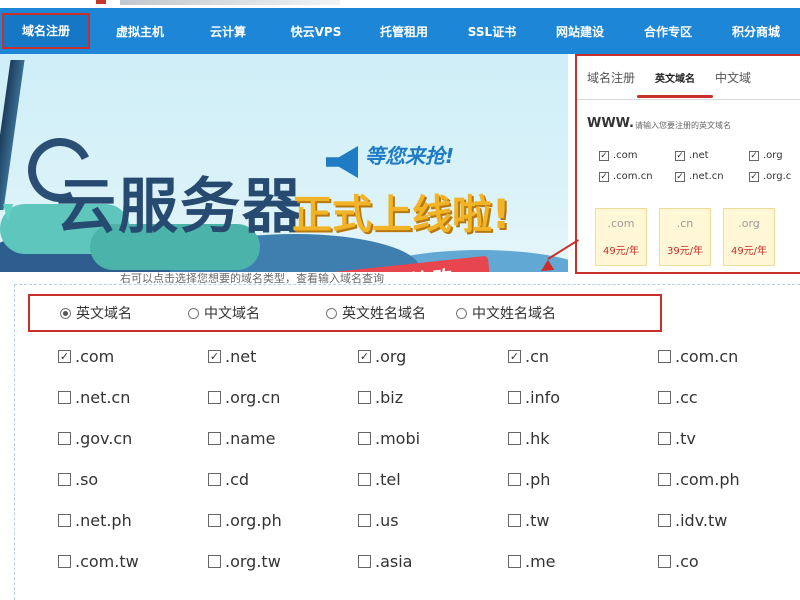 The height and width of the screenshot is (600, 800). What do you see at coordinates (283, 479) in the screenshot?
I see `extension-checkbox: .cd` at bounding box center [283, 479].